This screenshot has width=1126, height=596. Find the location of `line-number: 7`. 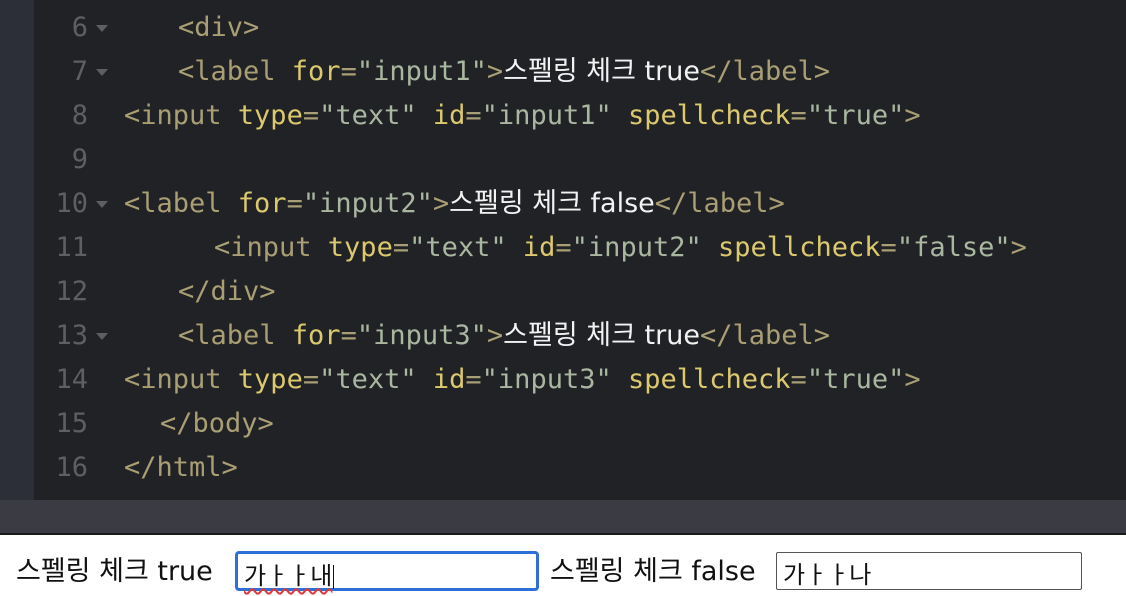

line-number: 7 is located at coordinates (79, 71).